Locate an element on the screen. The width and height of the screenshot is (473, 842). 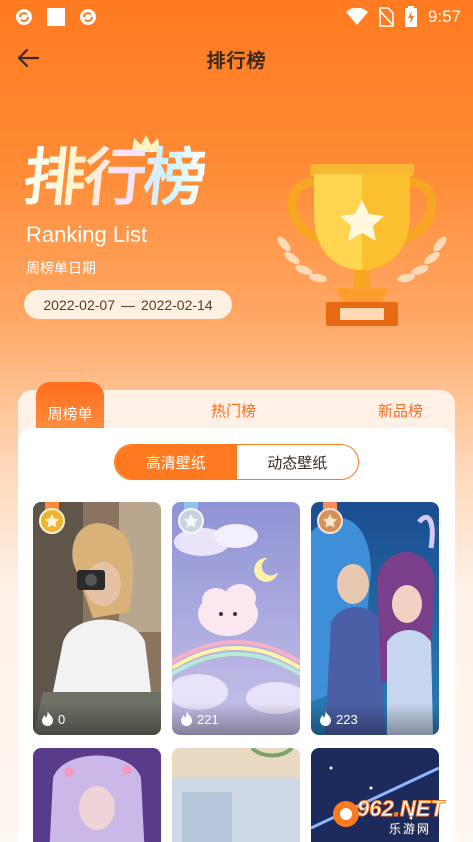
tab-weekly: 周榜单 is located at coordinates (70, 405).